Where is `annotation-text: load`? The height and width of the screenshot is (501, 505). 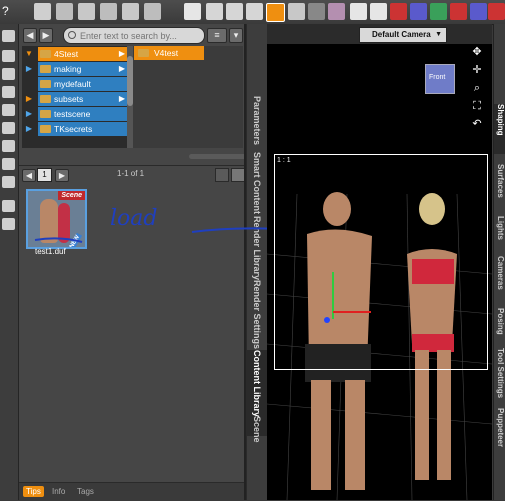 annotation-text: load is located at coordinates (133, 218).